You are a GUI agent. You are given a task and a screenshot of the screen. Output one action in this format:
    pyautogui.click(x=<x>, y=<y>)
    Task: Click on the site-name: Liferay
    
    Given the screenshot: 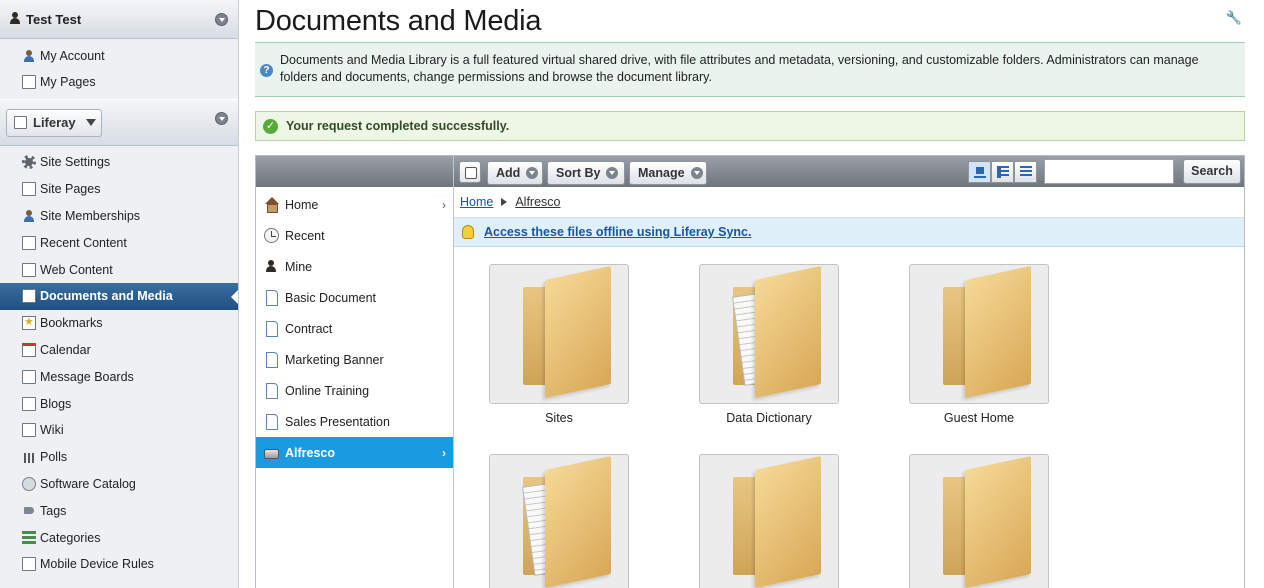 What is the action you would take?
    pyautogui.click(x=54, y=122)
    